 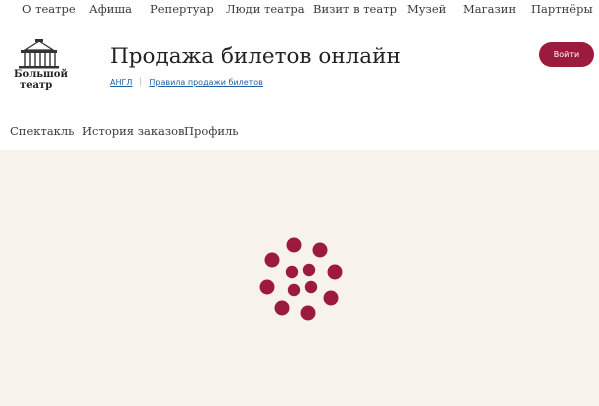 I want to click on page-title: Продажа билетов онлайн, so click(x=255, y=56).